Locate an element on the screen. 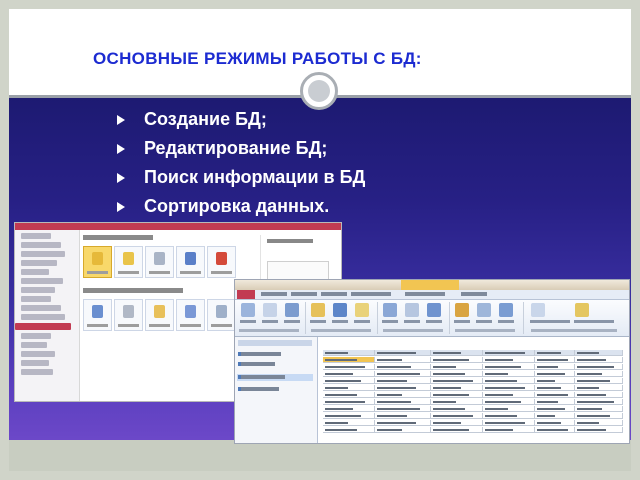 This screenshot has width=640, height=480. backstage-sidebar is located at coordinates (47, 315).